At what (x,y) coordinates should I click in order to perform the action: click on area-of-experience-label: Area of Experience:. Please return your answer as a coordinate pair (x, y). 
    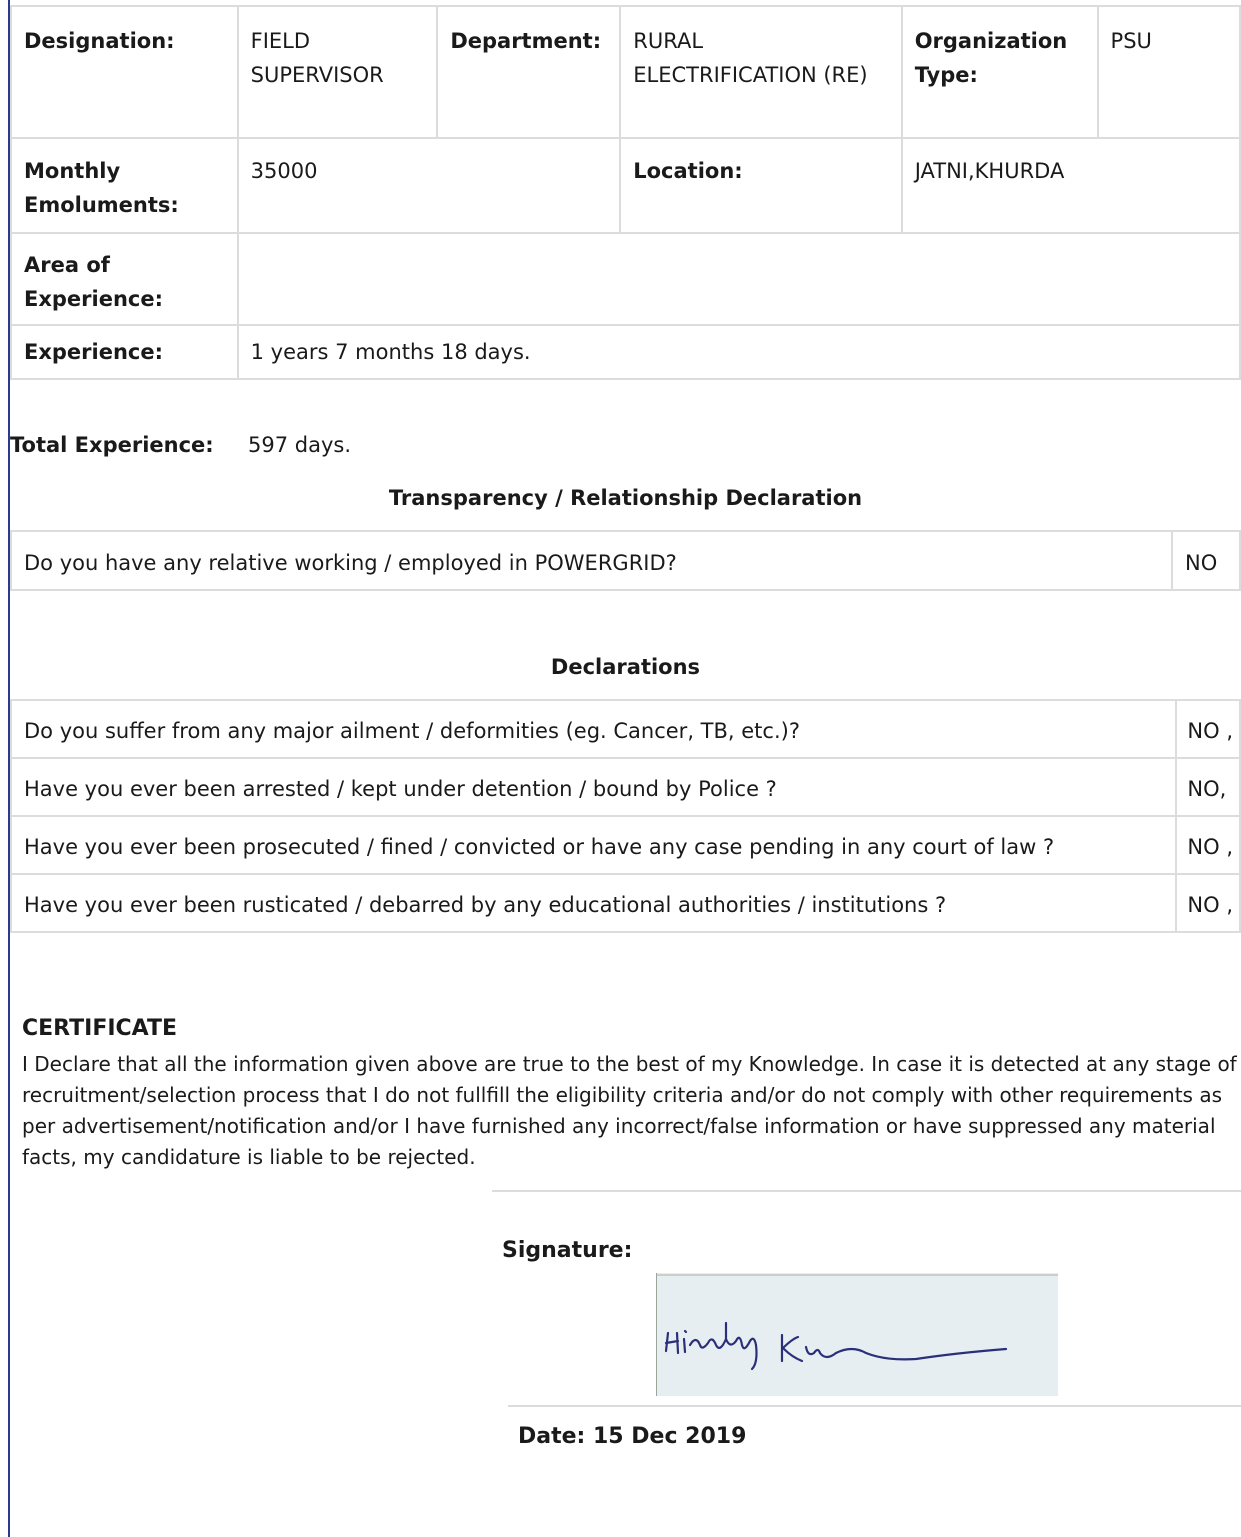
    Looking at the image, I should click on (124, 279).